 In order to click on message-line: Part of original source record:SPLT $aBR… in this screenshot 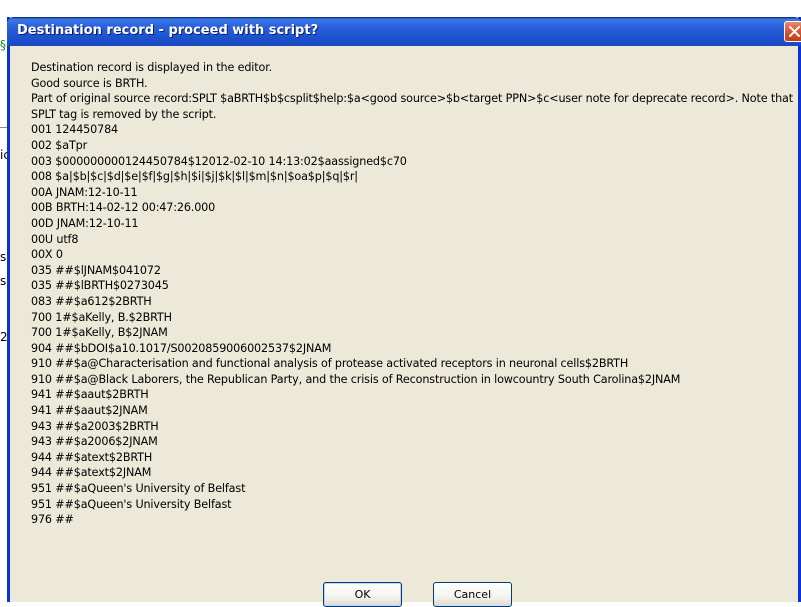, I will do `click(412, 106)`.